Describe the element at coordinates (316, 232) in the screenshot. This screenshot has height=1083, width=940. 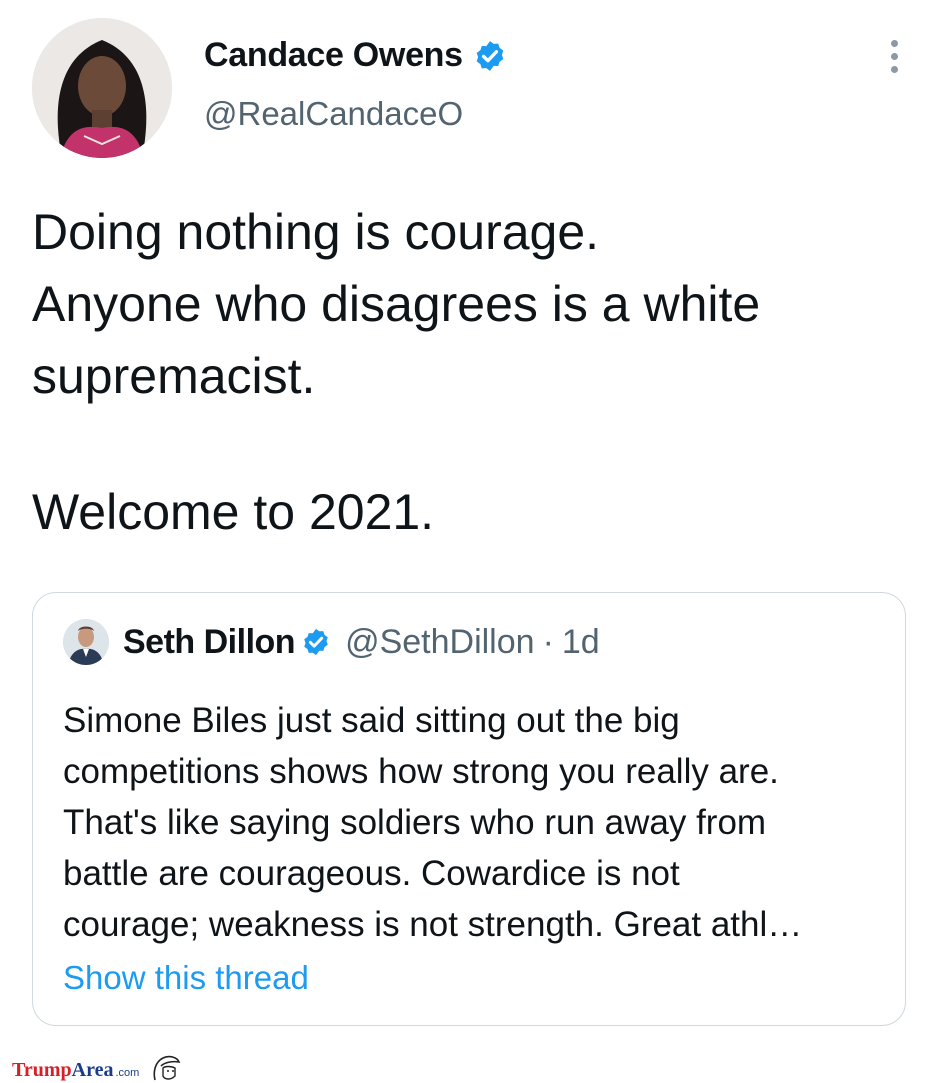
I see `tweet-line: Doing nothing is courage.` at that location.